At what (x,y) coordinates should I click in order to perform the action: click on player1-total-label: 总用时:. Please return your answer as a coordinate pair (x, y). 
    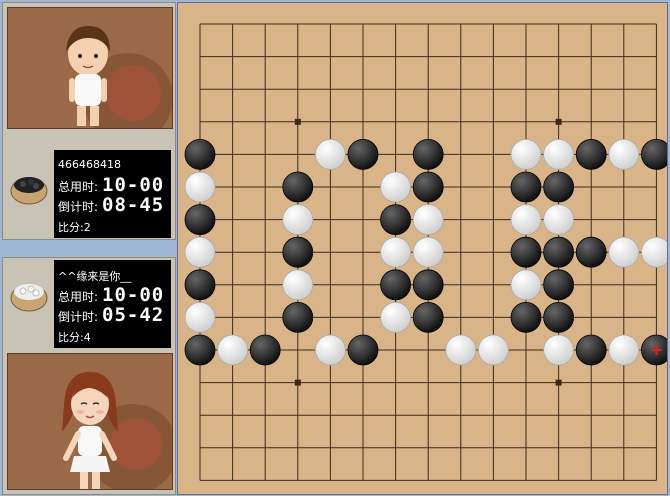
    Looking at the image, I should click on (78, 187).